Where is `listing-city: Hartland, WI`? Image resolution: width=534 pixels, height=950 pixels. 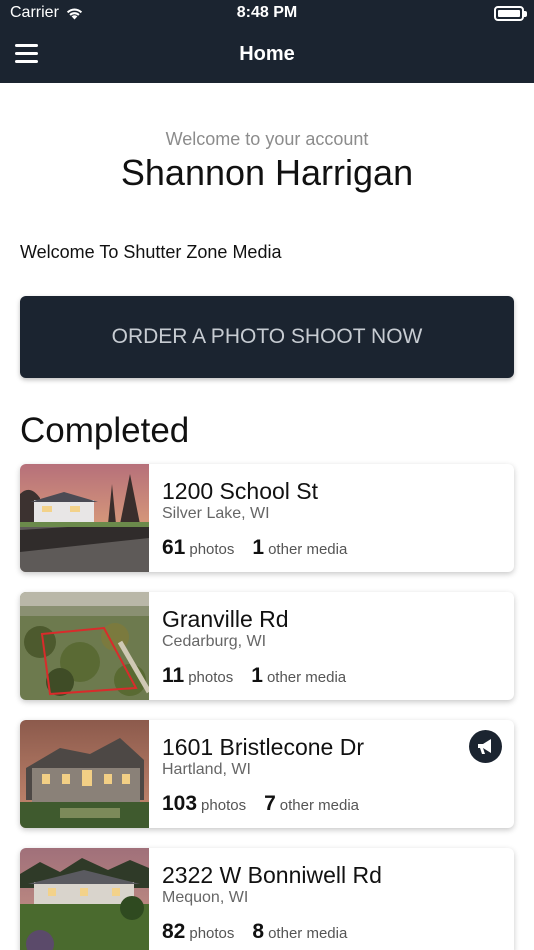 listing-city: Hartland, WI is located at coordinates (206, 769).